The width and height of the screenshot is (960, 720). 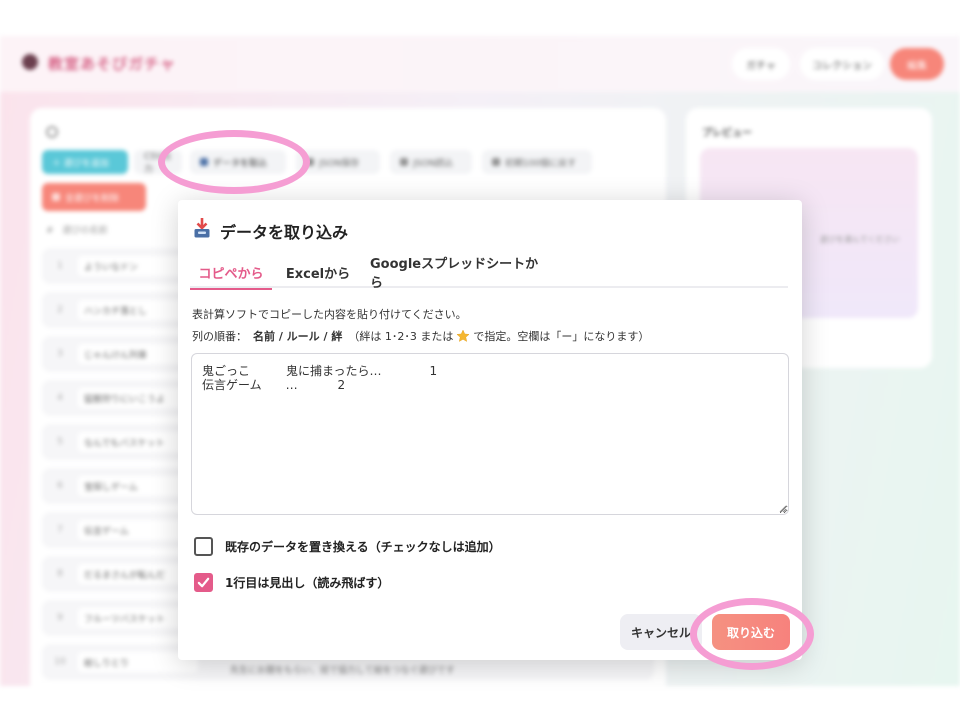 What do you see at coordinates (307, 582) in the screenshot?
I see `header-row-label: 1行目は見出し（読み飛ばす）` at bounding box center [307, 582].